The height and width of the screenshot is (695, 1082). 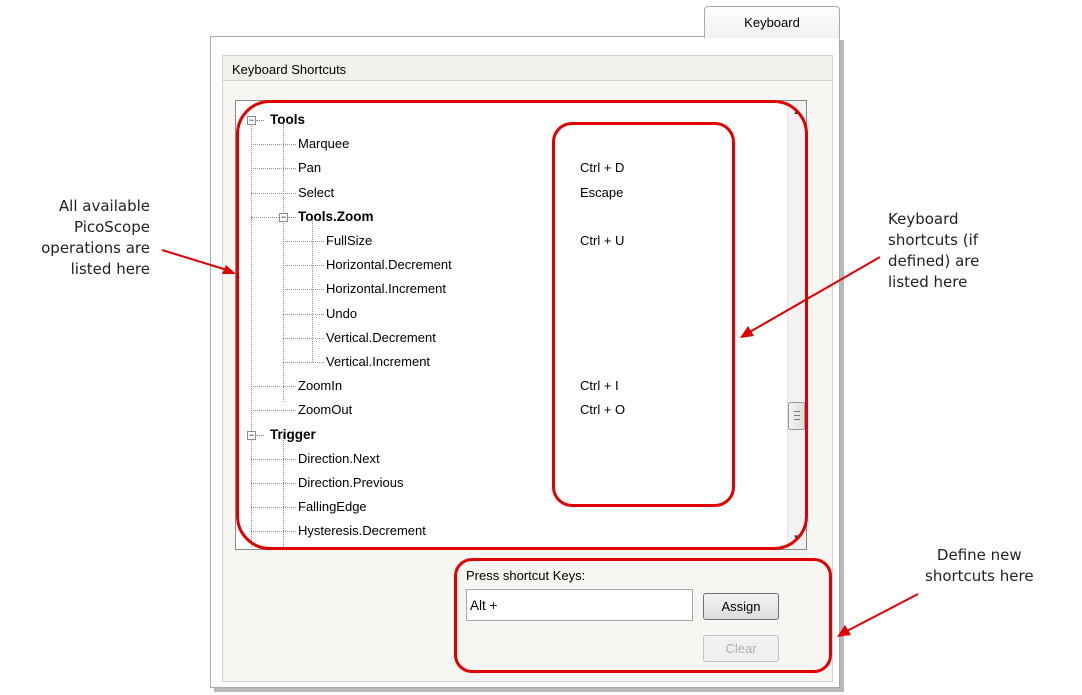 I want to click on arrow-define-line, so click(x=881, y=613).